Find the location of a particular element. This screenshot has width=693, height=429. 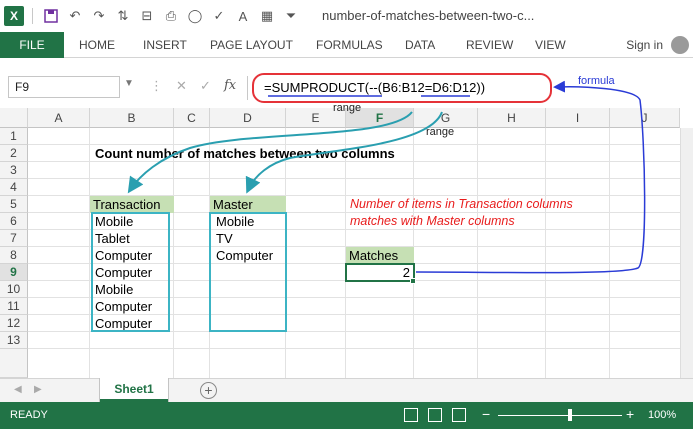

transaction-header: Transaction is located at coordinates (132, 204).